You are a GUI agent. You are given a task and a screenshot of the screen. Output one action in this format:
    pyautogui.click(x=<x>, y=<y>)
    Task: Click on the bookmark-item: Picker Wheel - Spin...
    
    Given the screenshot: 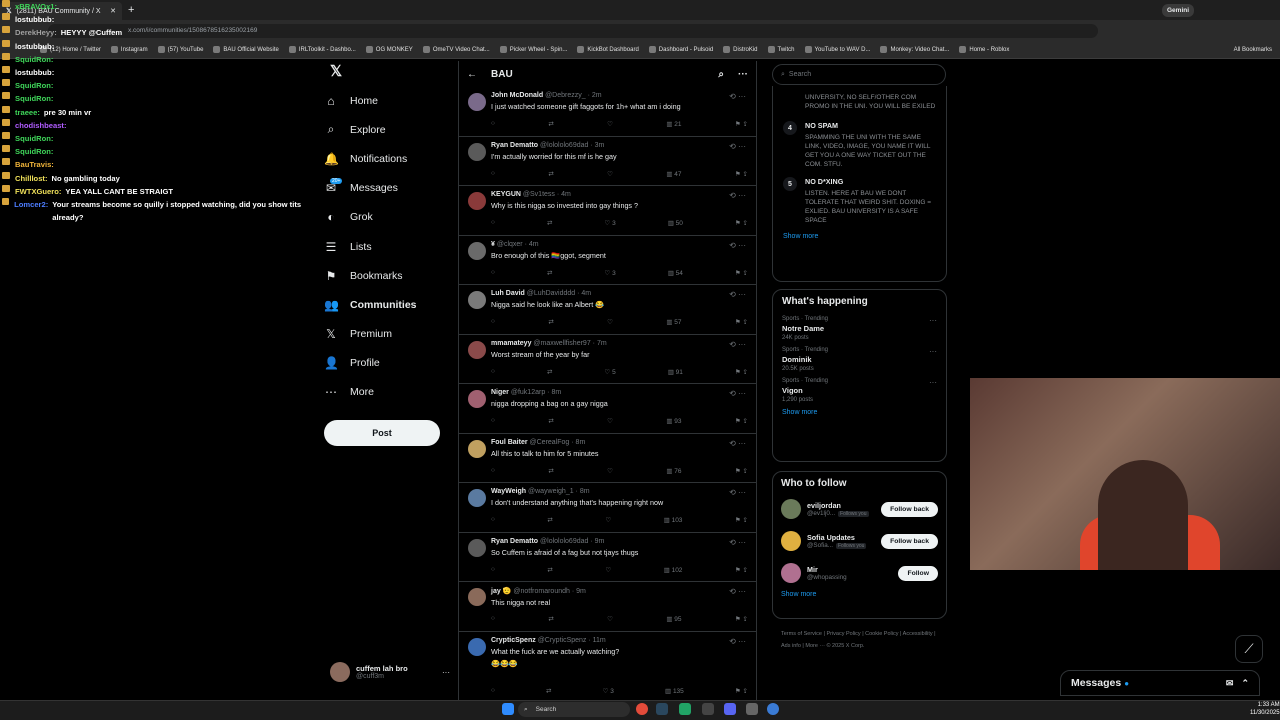 What is the action you would take?
    pyautogui.click(x=533, y=49)
    